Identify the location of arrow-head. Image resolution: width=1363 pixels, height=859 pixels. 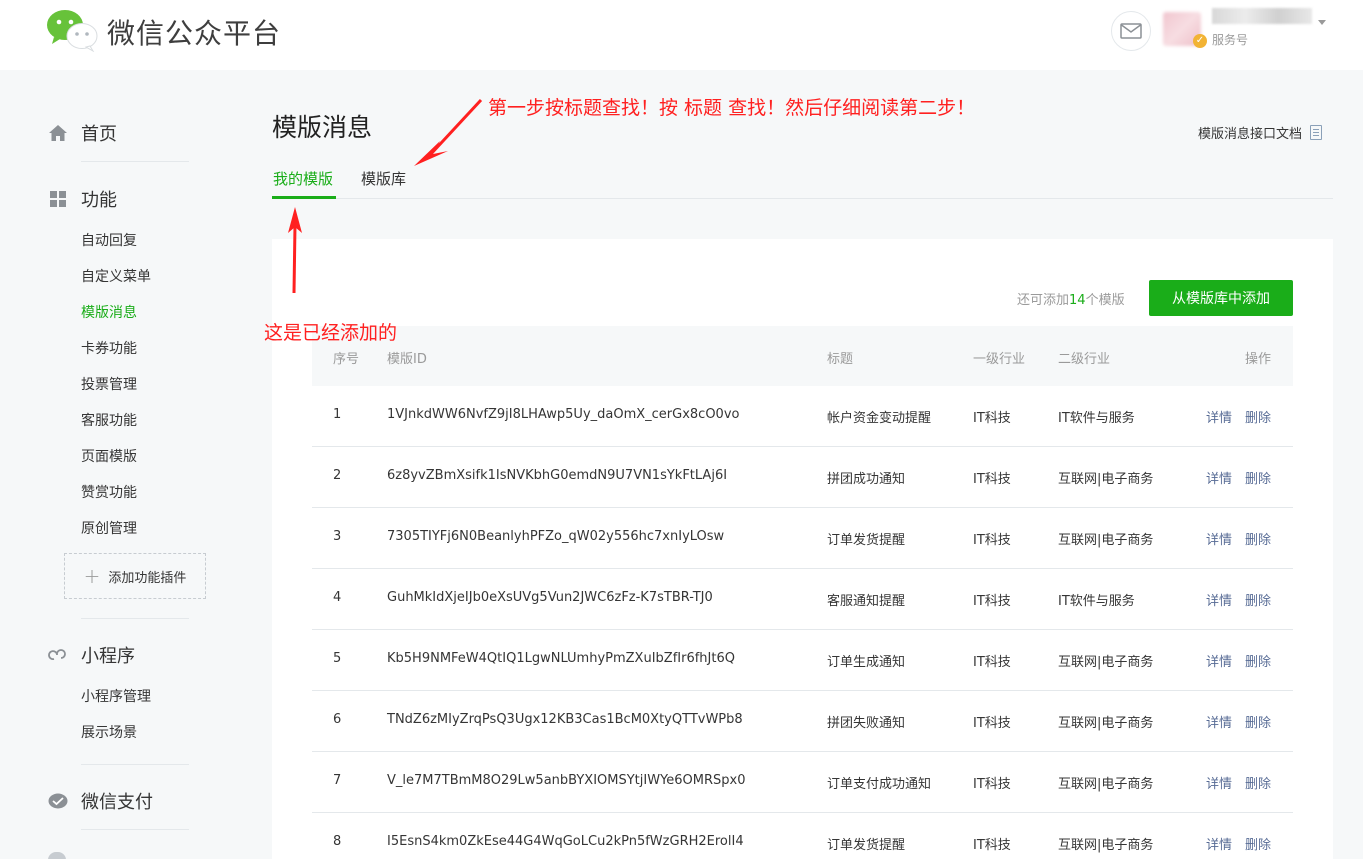
(431, 153).